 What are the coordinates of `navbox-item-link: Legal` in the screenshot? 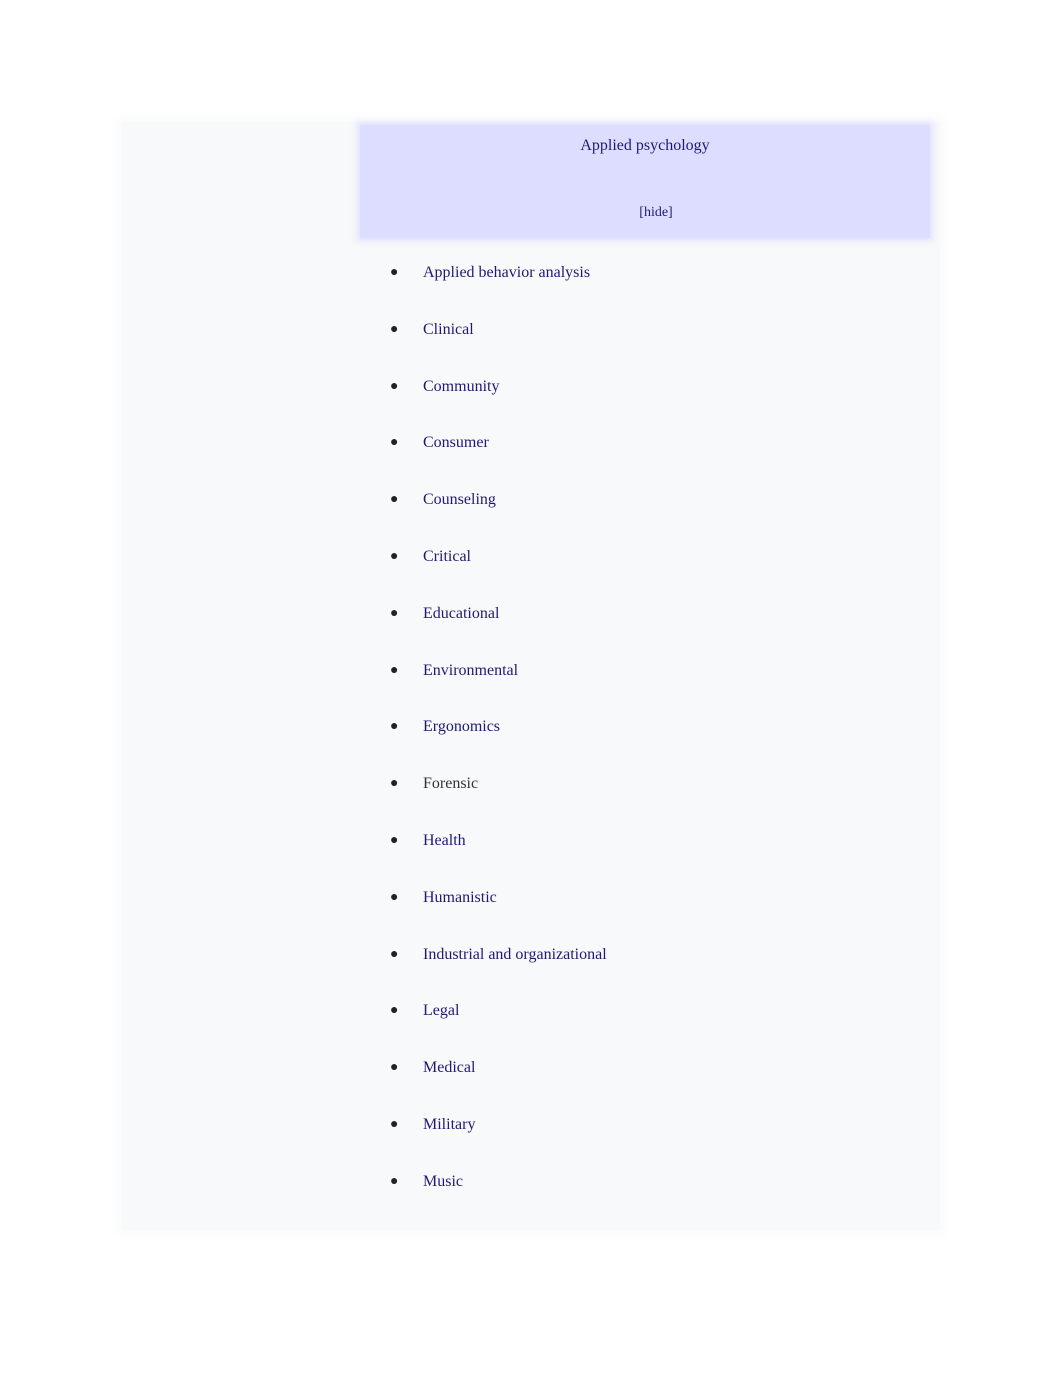 It's located at (441, 1011).